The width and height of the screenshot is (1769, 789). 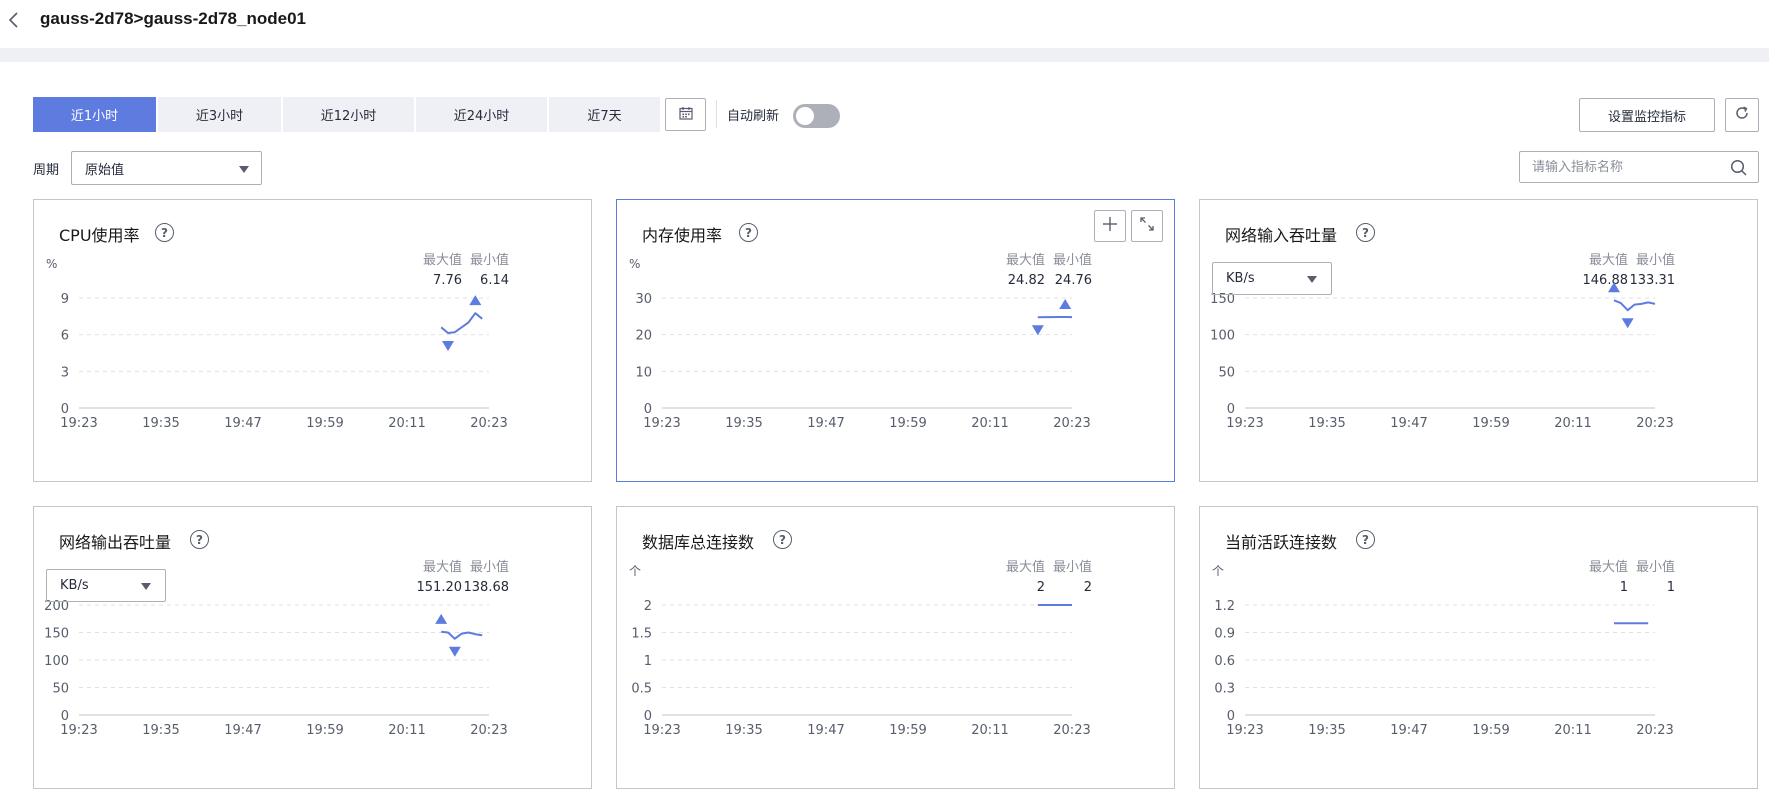 I want to click on min-value: 24.76, so click(x=1073, y=280).